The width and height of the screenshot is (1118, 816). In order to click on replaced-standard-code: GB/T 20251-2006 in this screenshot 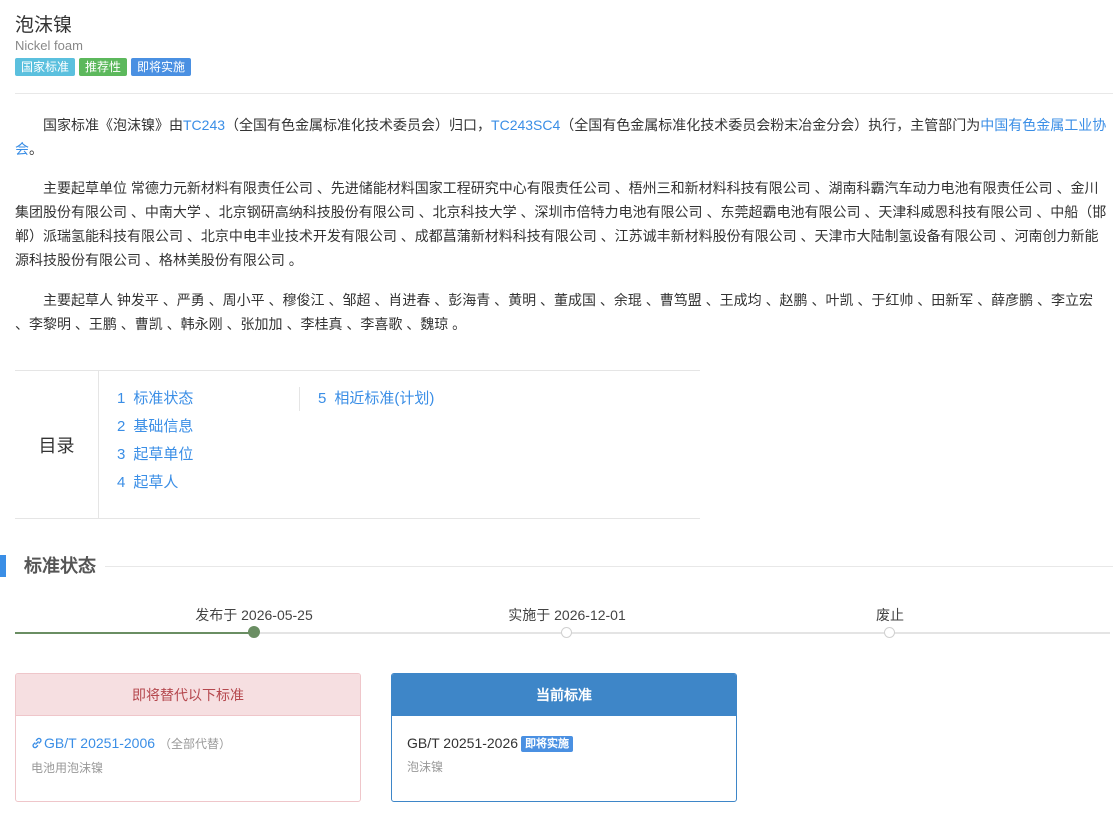, I will do `click(100, 743)`.